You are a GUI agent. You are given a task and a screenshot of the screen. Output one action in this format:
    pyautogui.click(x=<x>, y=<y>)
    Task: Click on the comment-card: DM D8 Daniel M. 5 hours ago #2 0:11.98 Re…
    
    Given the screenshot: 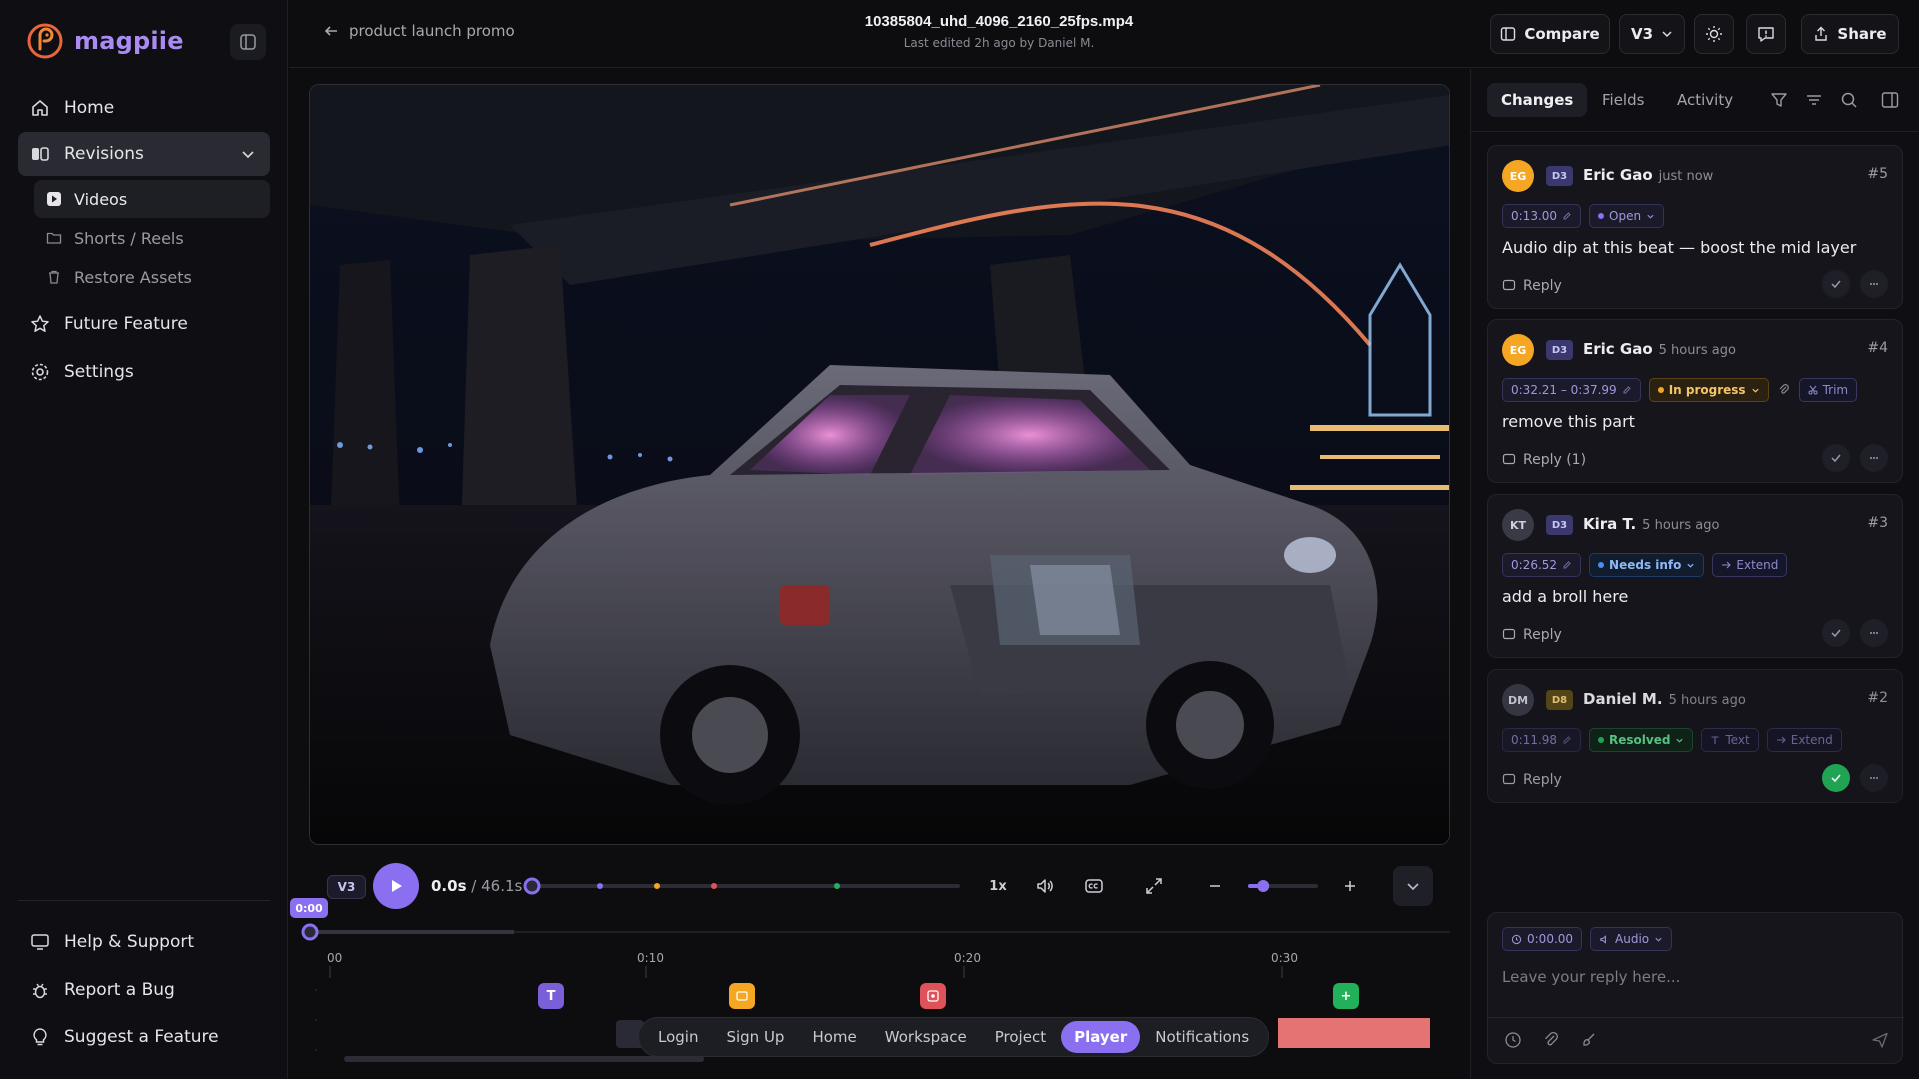 What is the action you would take?
    pyautogui.click(x=1695, y=736)
    